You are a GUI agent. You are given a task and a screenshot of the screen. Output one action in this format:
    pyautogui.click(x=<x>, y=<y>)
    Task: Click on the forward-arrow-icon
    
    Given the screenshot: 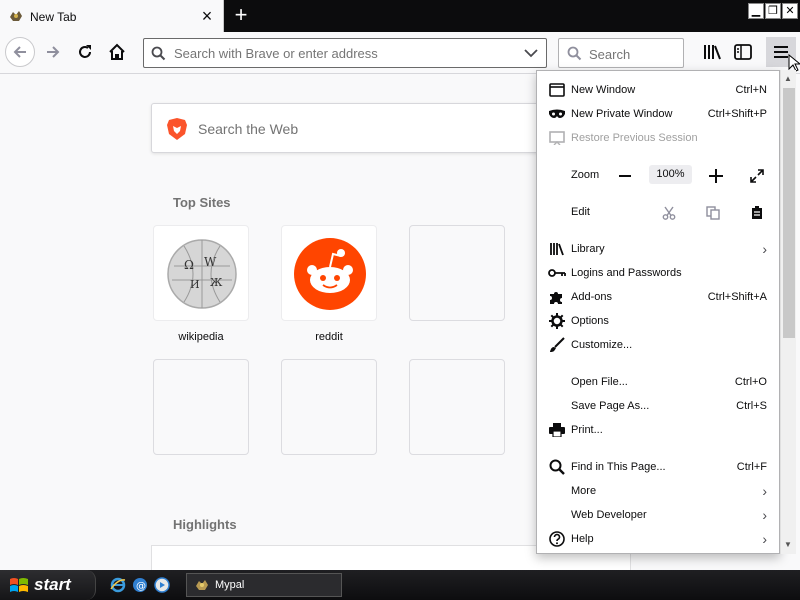 What is the action you would take?
    pyautogui.click(x=53, y=52)
    